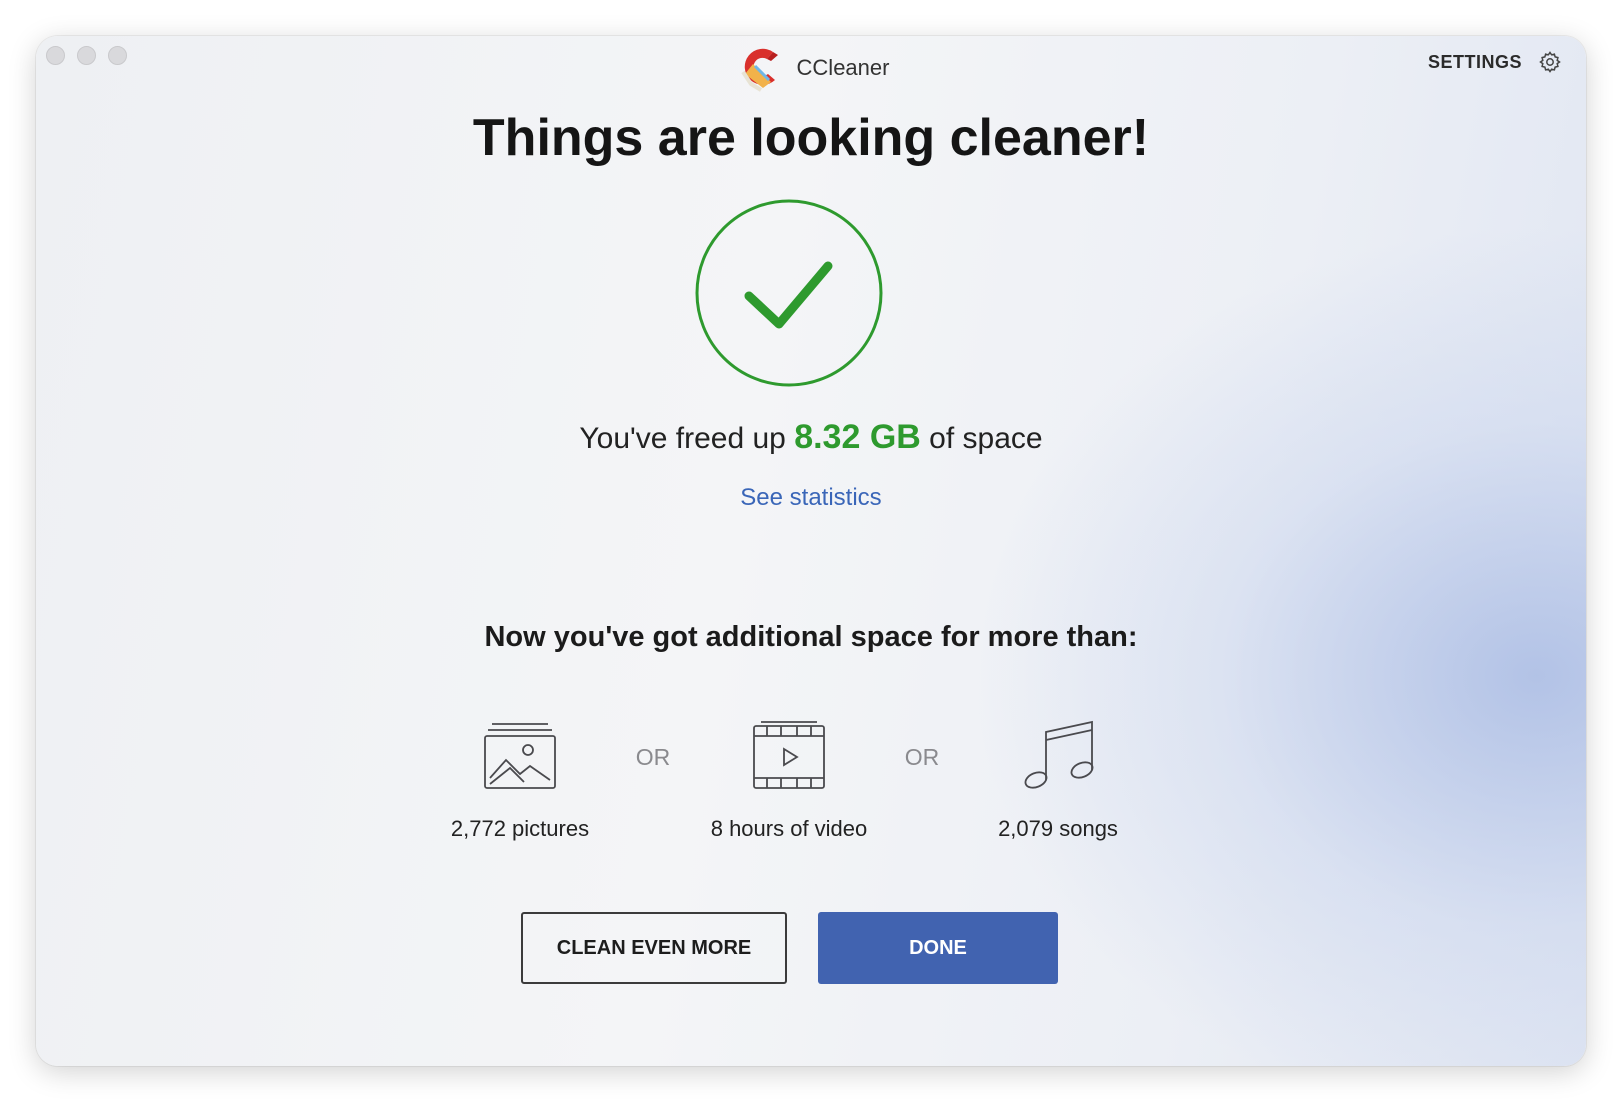 This screenshot has height=1102, width=1622. Describe the element at coordinates (938, 948) in the screenshot. I see `done-button: DONE` at that location.